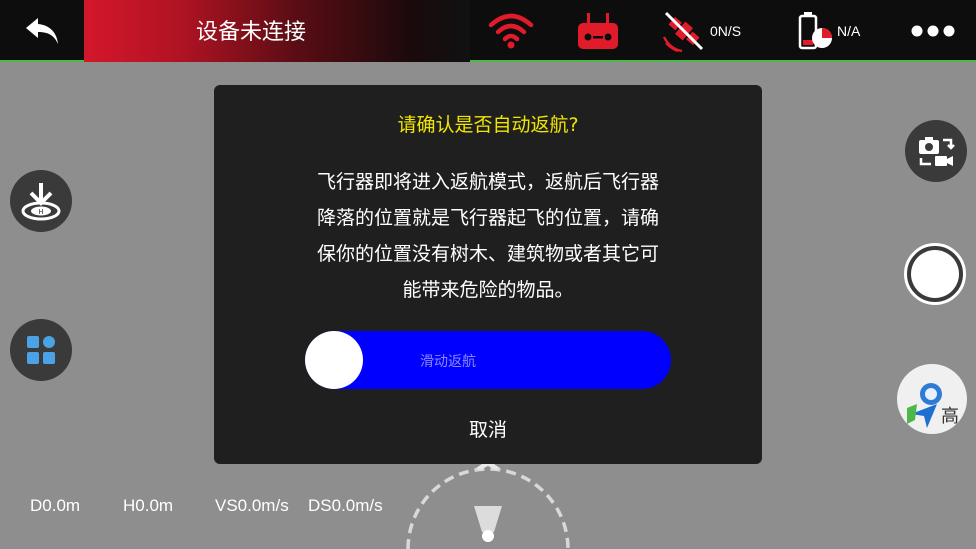 This screenshot has height=549, width=976. Describe the element at coordinates (251, 32) in the screenshot. I see `connection-status-text: 设备未连接` at that location.